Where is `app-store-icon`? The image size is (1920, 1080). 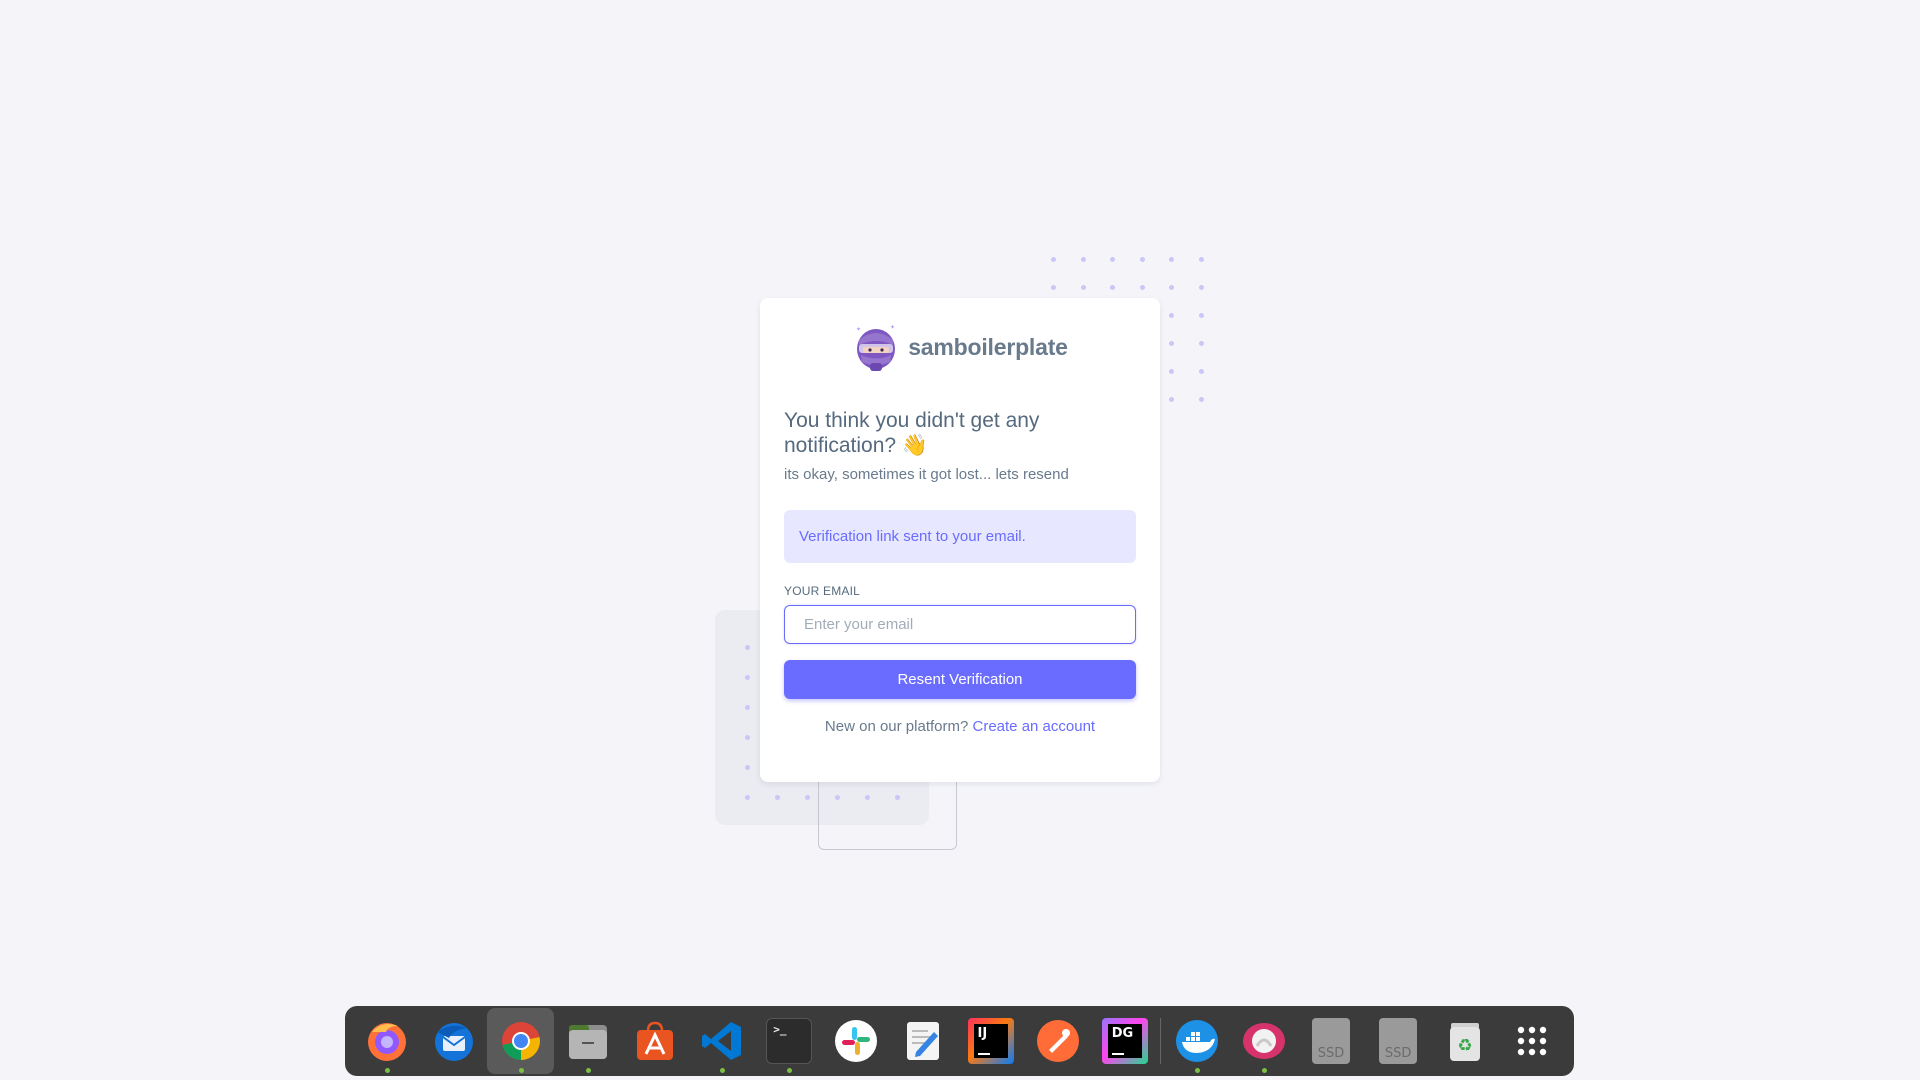 app-store-icon is located at coordinates (654, 1040).